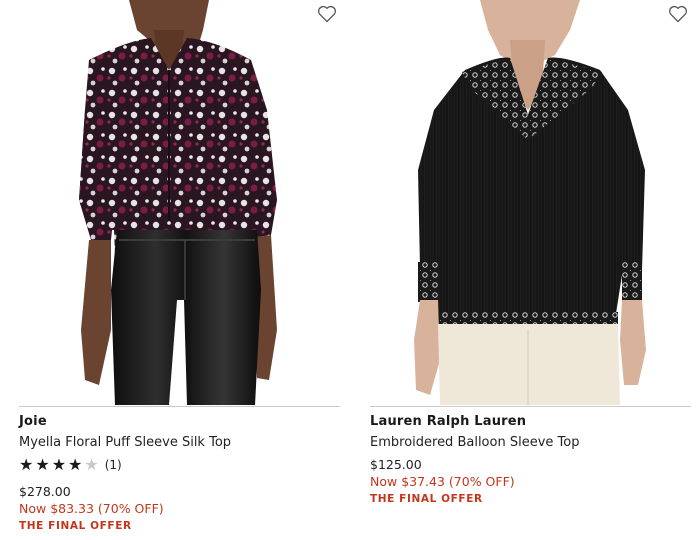 Image resolution: width=696 pixels, height=540 pixels. Describe the element at coordinates (45, 491) in the screenshot. I see `original-price: $278.00` at that location.